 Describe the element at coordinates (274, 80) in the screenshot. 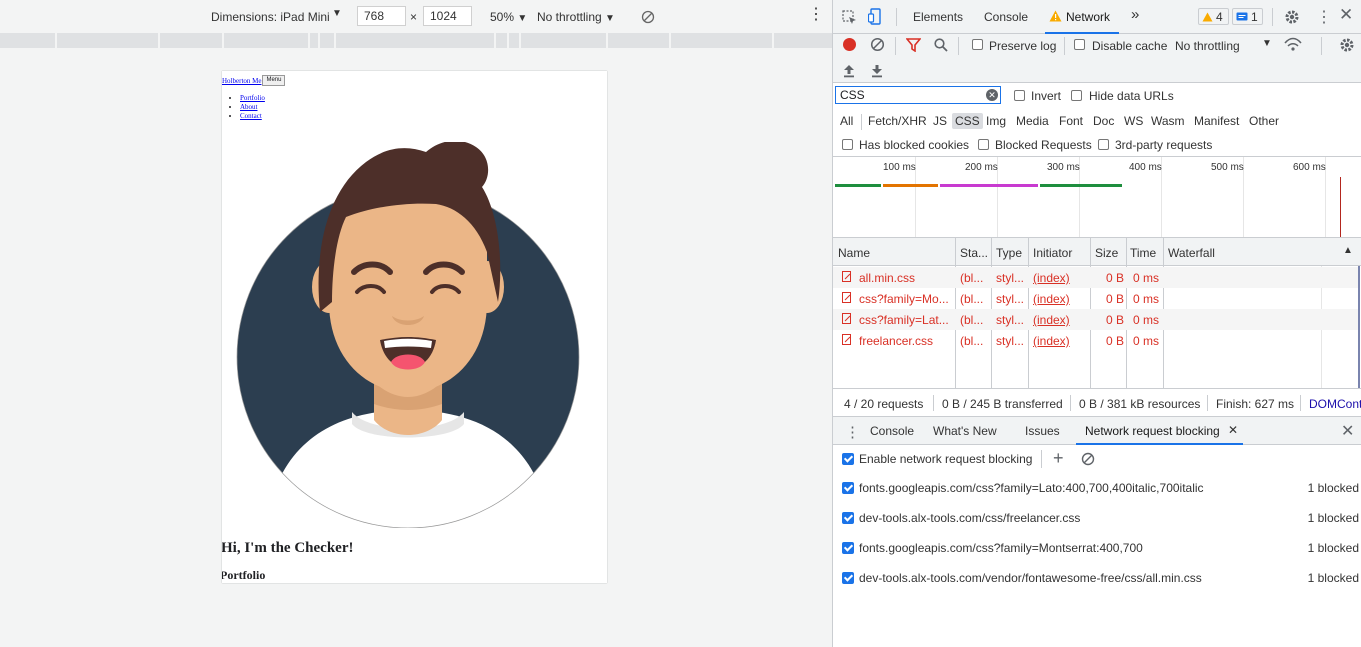

I see `menu-button: Menu` at that location.